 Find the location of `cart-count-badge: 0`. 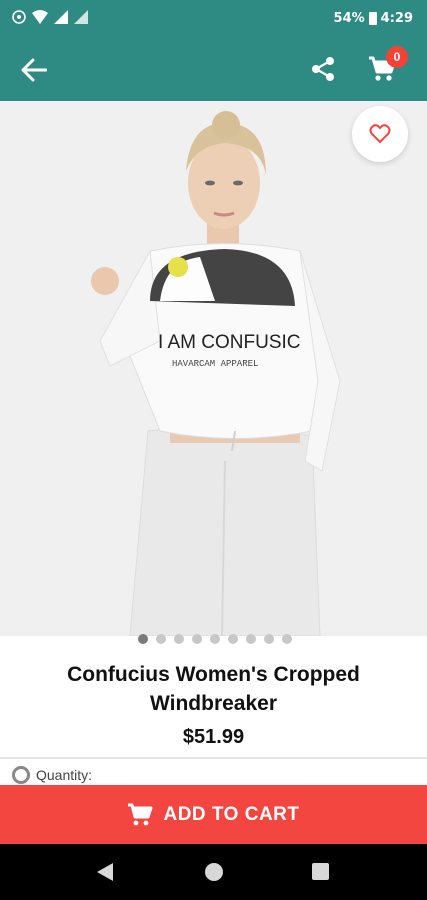

cart-count-badge: 0 is located at coordinates (397, 57).